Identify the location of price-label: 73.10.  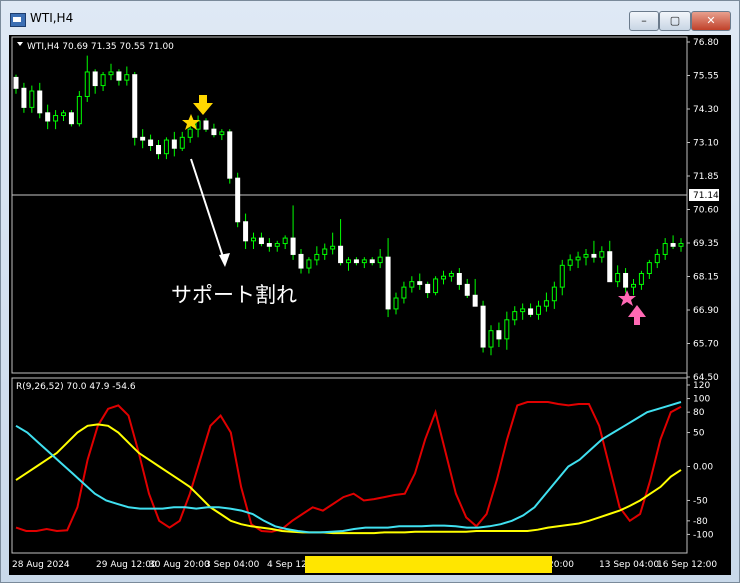
(706, 144).